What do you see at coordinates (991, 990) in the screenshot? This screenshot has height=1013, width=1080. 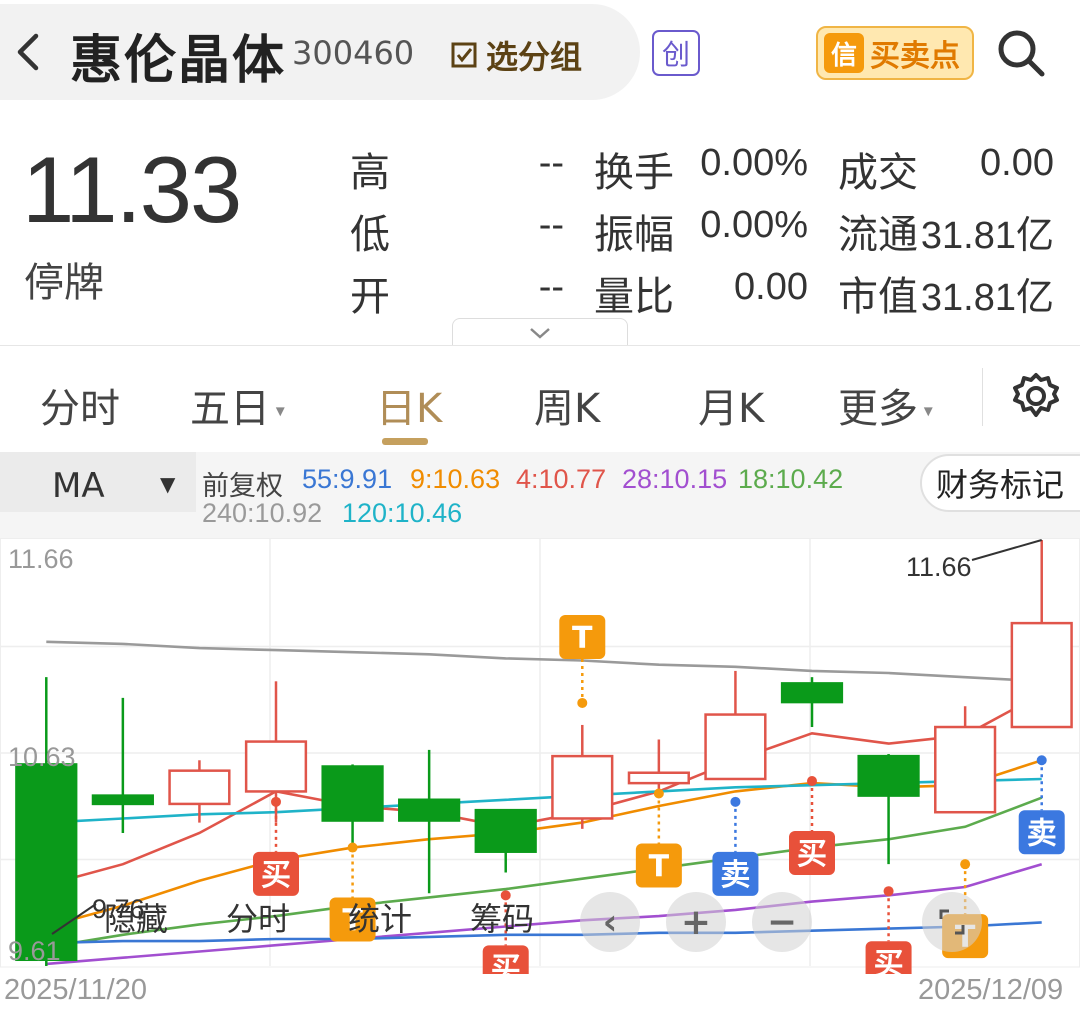 I see `x-end-date: 2025/12/09` at bounding box center [991, 990].